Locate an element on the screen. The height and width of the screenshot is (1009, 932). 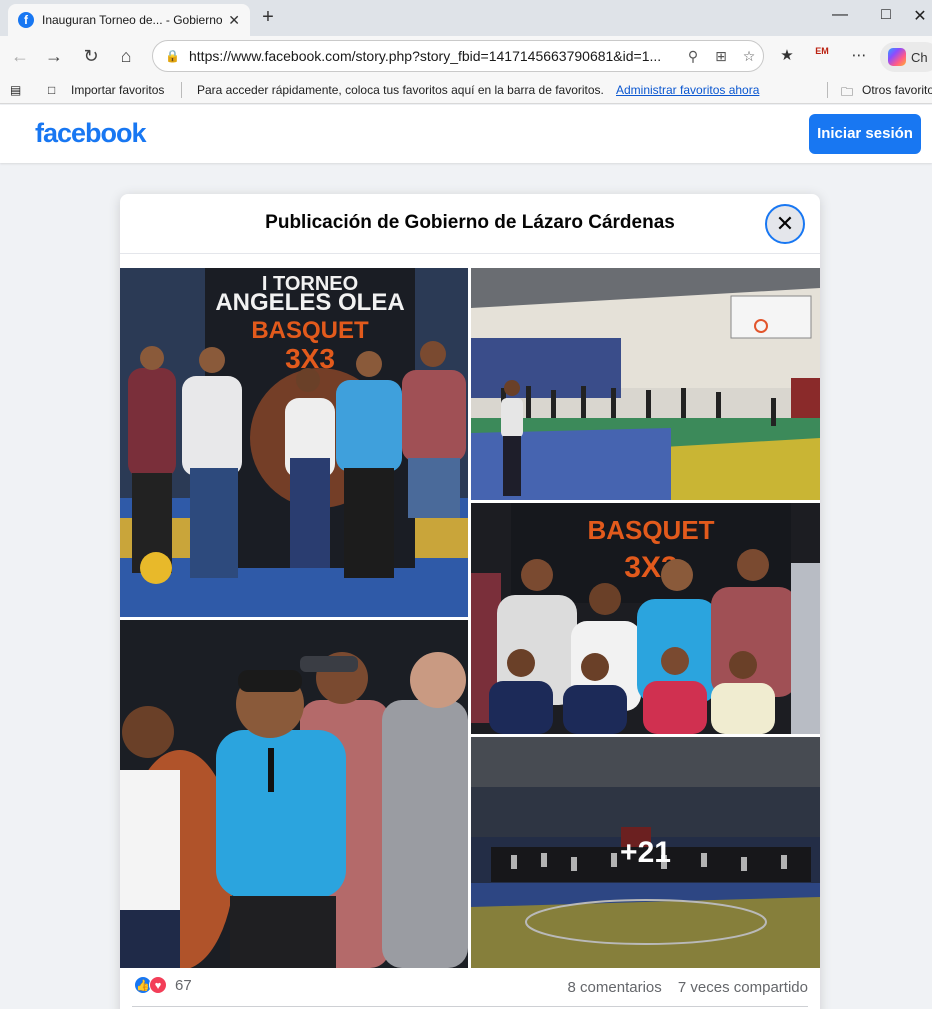
photo-5: +21 is located at coordinates (645, 852).